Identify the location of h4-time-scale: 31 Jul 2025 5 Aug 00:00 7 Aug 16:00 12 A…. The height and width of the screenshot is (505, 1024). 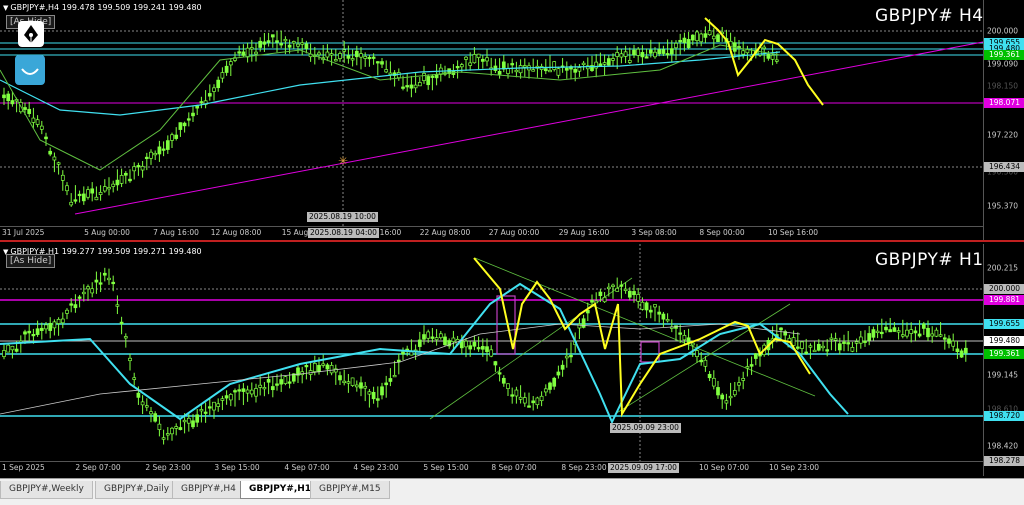
(491, 233).